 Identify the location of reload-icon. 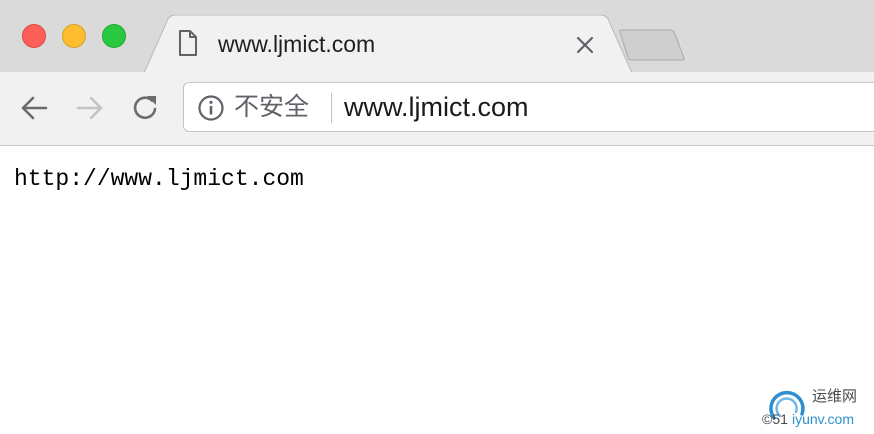
(146, 108).